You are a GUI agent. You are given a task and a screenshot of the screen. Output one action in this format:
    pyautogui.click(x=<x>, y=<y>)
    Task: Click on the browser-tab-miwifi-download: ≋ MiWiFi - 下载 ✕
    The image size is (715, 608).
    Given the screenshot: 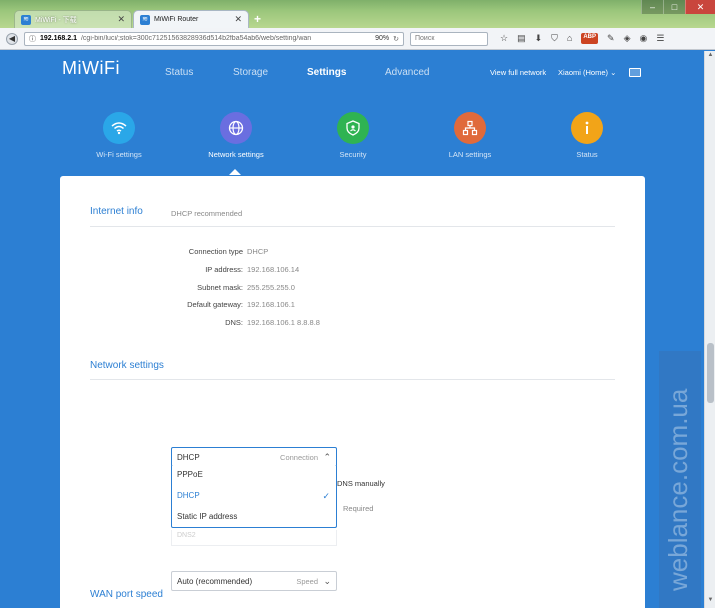 What is the action you would take?
    pyautogui.click(x=73, y=19)
    